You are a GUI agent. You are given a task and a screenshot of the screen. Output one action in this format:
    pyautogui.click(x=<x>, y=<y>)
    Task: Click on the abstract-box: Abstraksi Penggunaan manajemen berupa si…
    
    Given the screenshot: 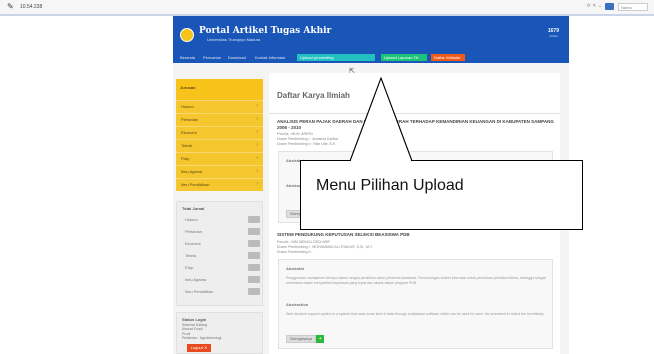 What is the action you would take?
    pyautogui.click(x=415, y=304)
    